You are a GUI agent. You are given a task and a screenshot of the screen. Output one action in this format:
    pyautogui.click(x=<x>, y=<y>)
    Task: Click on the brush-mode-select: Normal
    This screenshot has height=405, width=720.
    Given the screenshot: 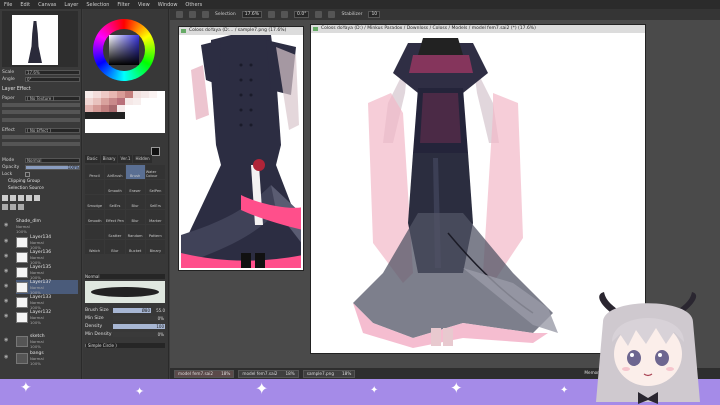 What is the action you would take?
    pyautogui.click(x=125, y=276)
    